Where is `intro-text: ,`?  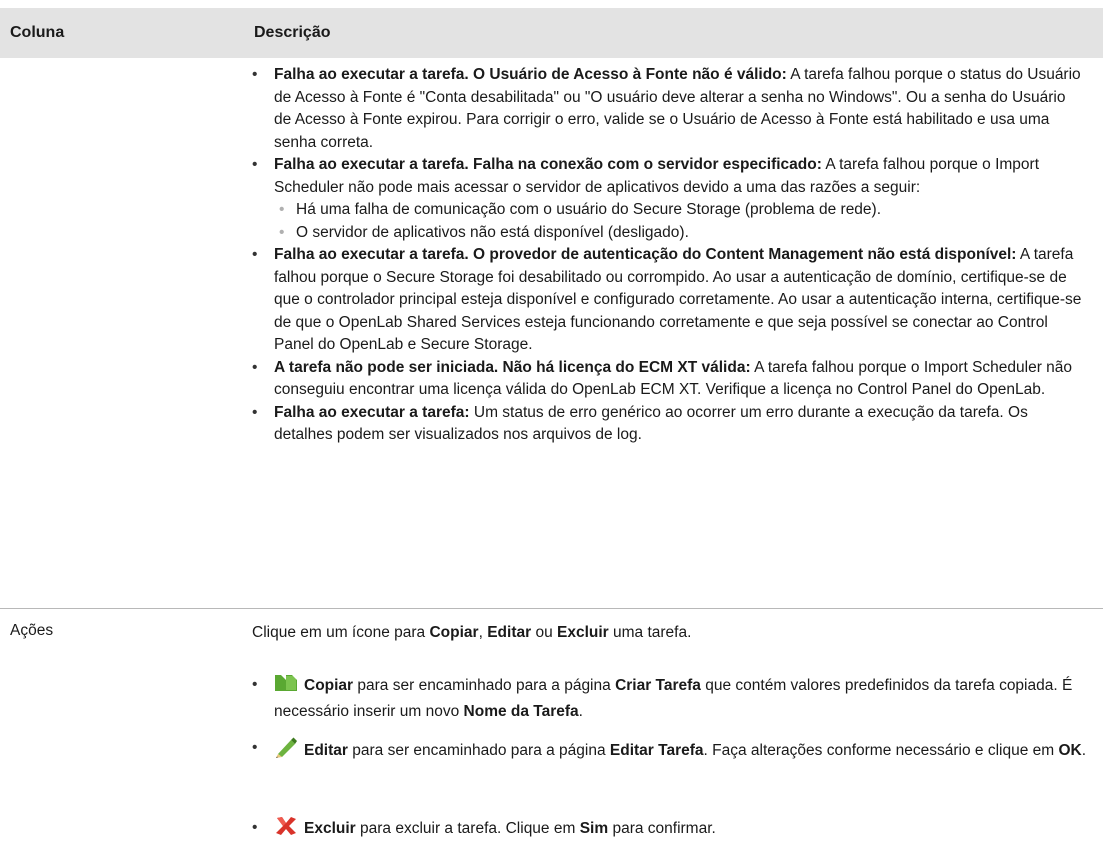 intro-text: , is located at coordinates (483, 632).